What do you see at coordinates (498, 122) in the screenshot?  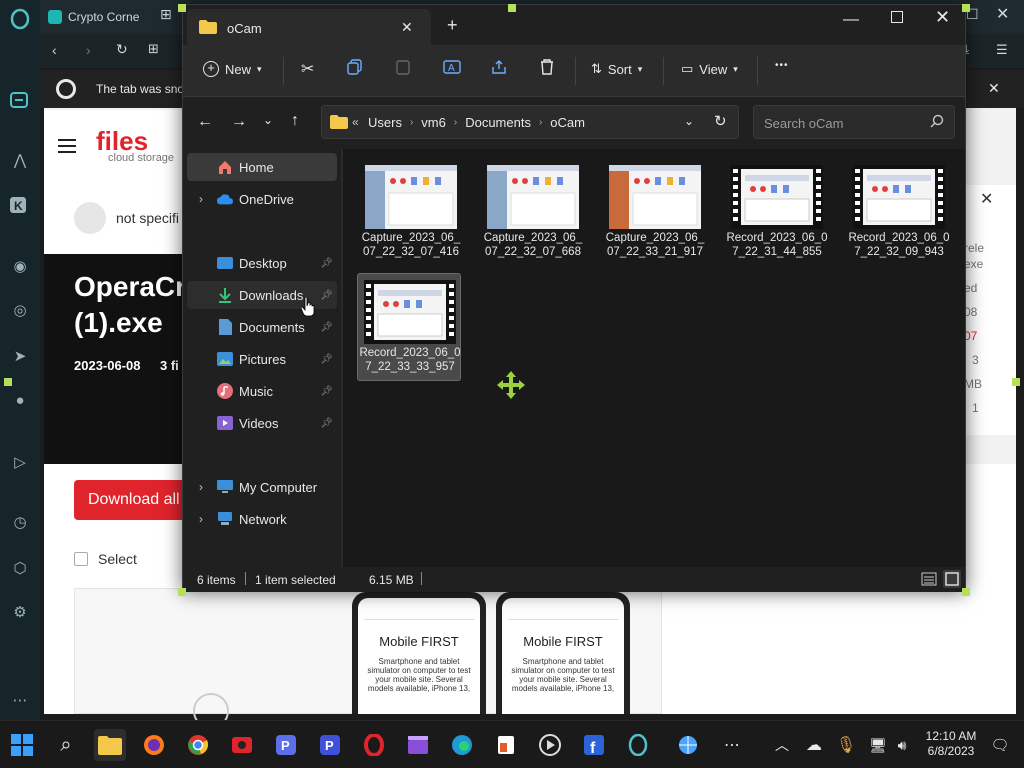 I see `breadcrumb-documents: Documents` at bounding box center [498, 122].